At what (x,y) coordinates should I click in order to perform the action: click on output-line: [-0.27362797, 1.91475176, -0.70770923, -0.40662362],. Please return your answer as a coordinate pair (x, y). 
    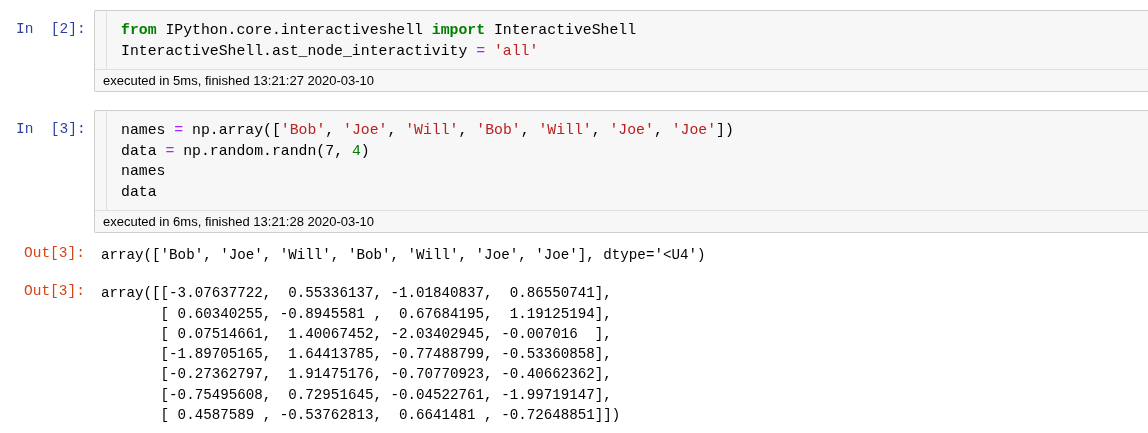
    Looking at the image, I should click on (386, 375).